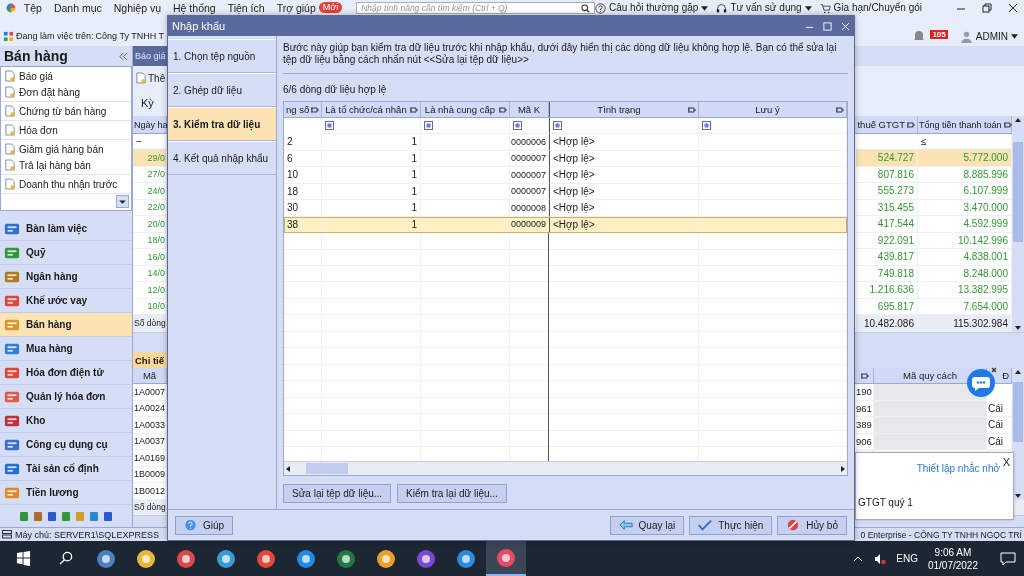 This screenshot has width=1024, height=576. I want to click on table-row: 10 1 0000007 <Hợp lệ>, so click(565, 175).